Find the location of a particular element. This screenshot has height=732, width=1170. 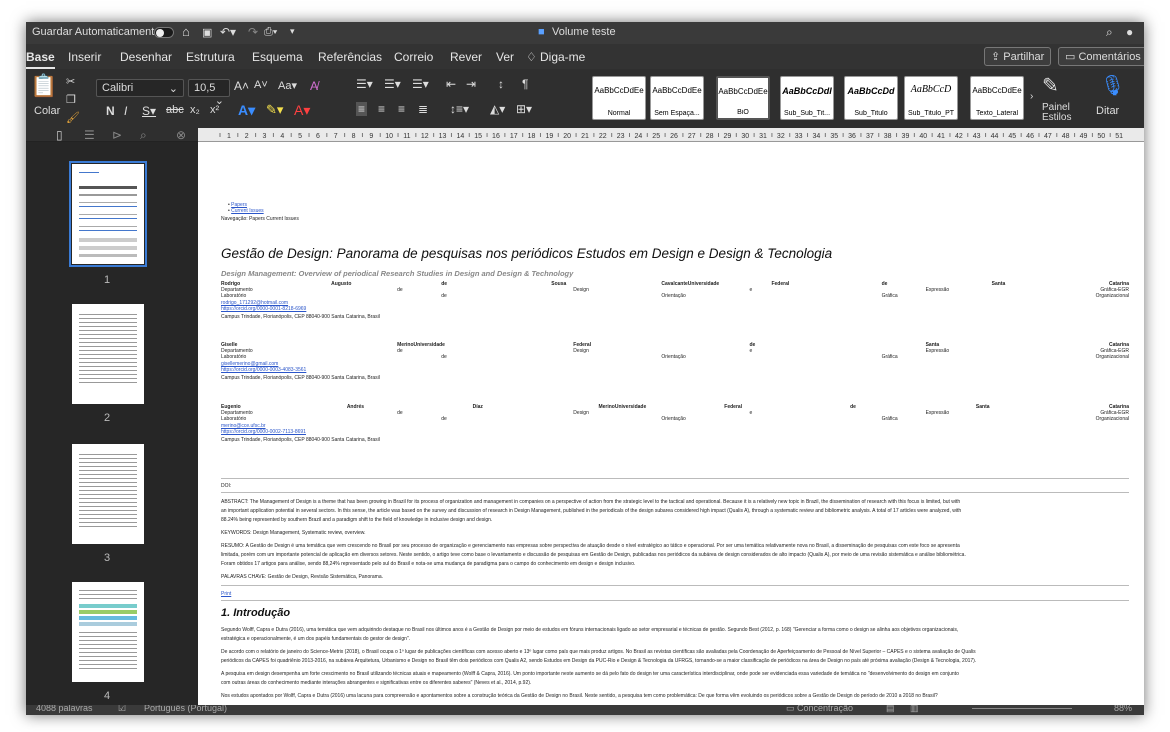

align-right-icon: ≡ is located at coordinates (401, 109).